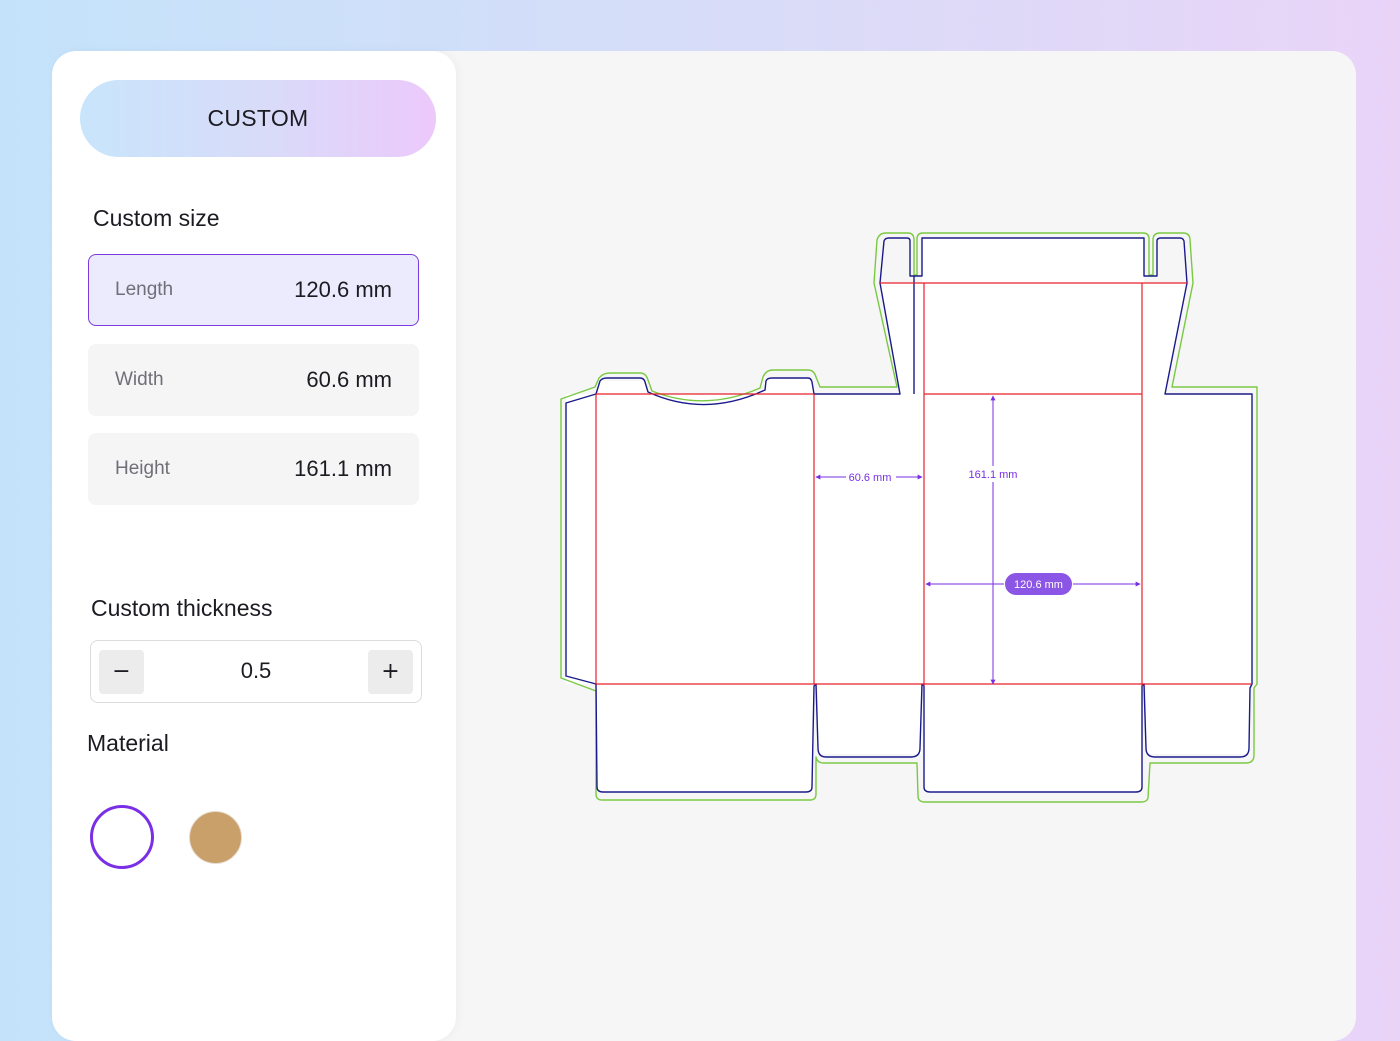  Describe the element at coordinates (253, 290) in the screenshot. I see `length-field: Length 120.6 mm` at that location.